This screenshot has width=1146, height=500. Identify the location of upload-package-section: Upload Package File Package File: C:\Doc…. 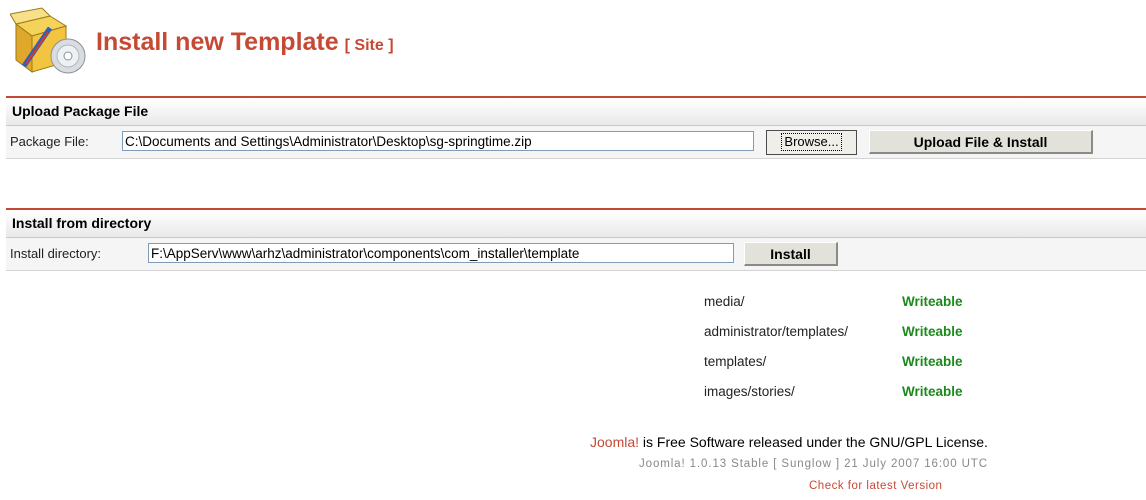
(576, 127).